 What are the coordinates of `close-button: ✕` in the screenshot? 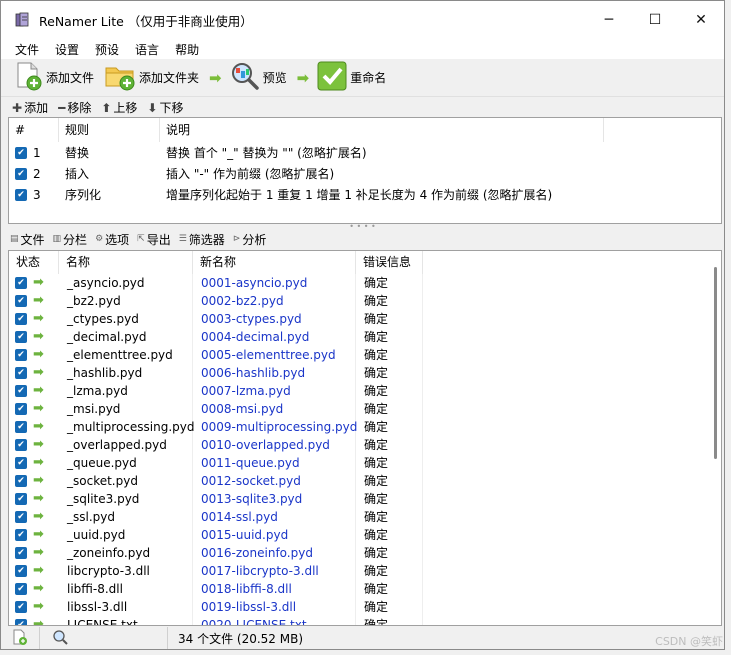 It's located at (701, 20).